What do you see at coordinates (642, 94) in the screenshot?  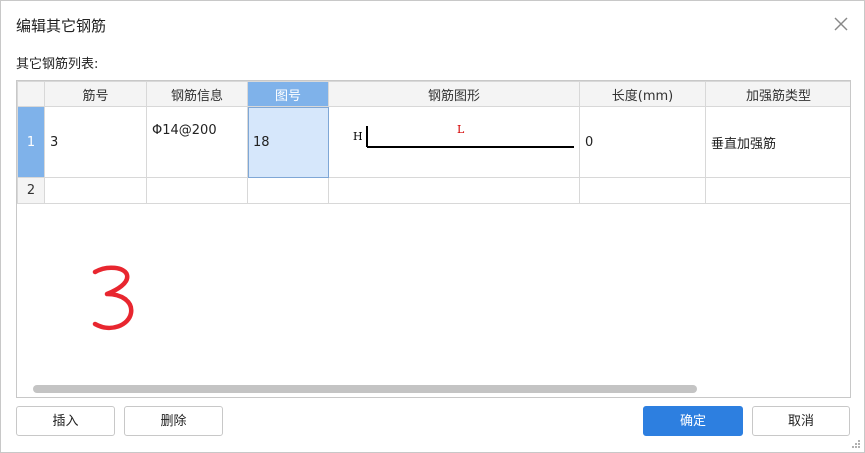 I see `column-header-length: 长度(mm)` at bounding box center [642, 94].